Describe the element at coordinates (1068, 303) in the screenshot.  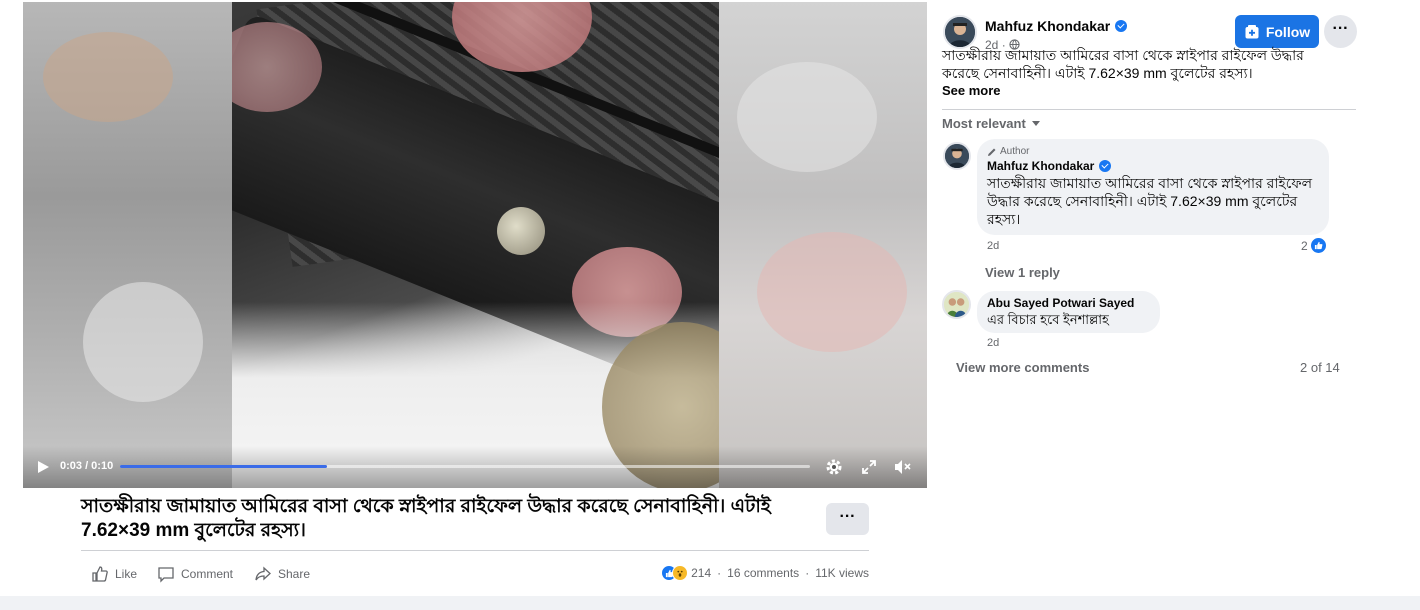
I see `commenter-name: Abu Sayed Potwari Sayed` at that location.